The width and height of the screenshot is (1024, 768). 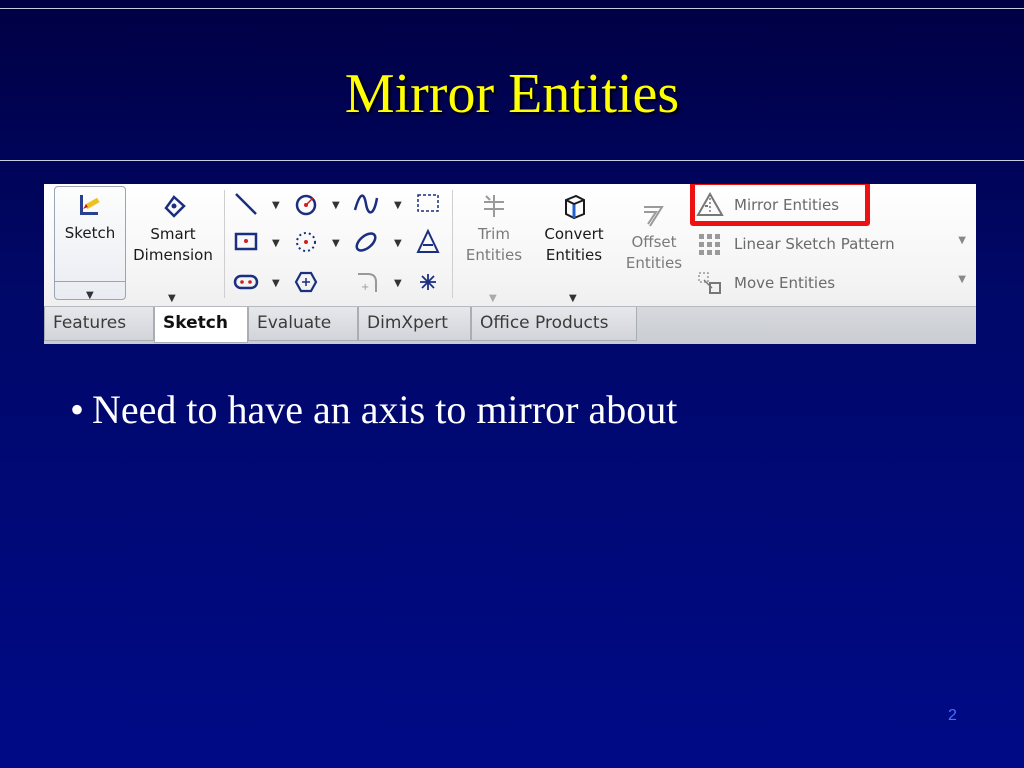 I want to click on bullet-item: • Need to have an axis to mirror about, so click(x=373, y=409).